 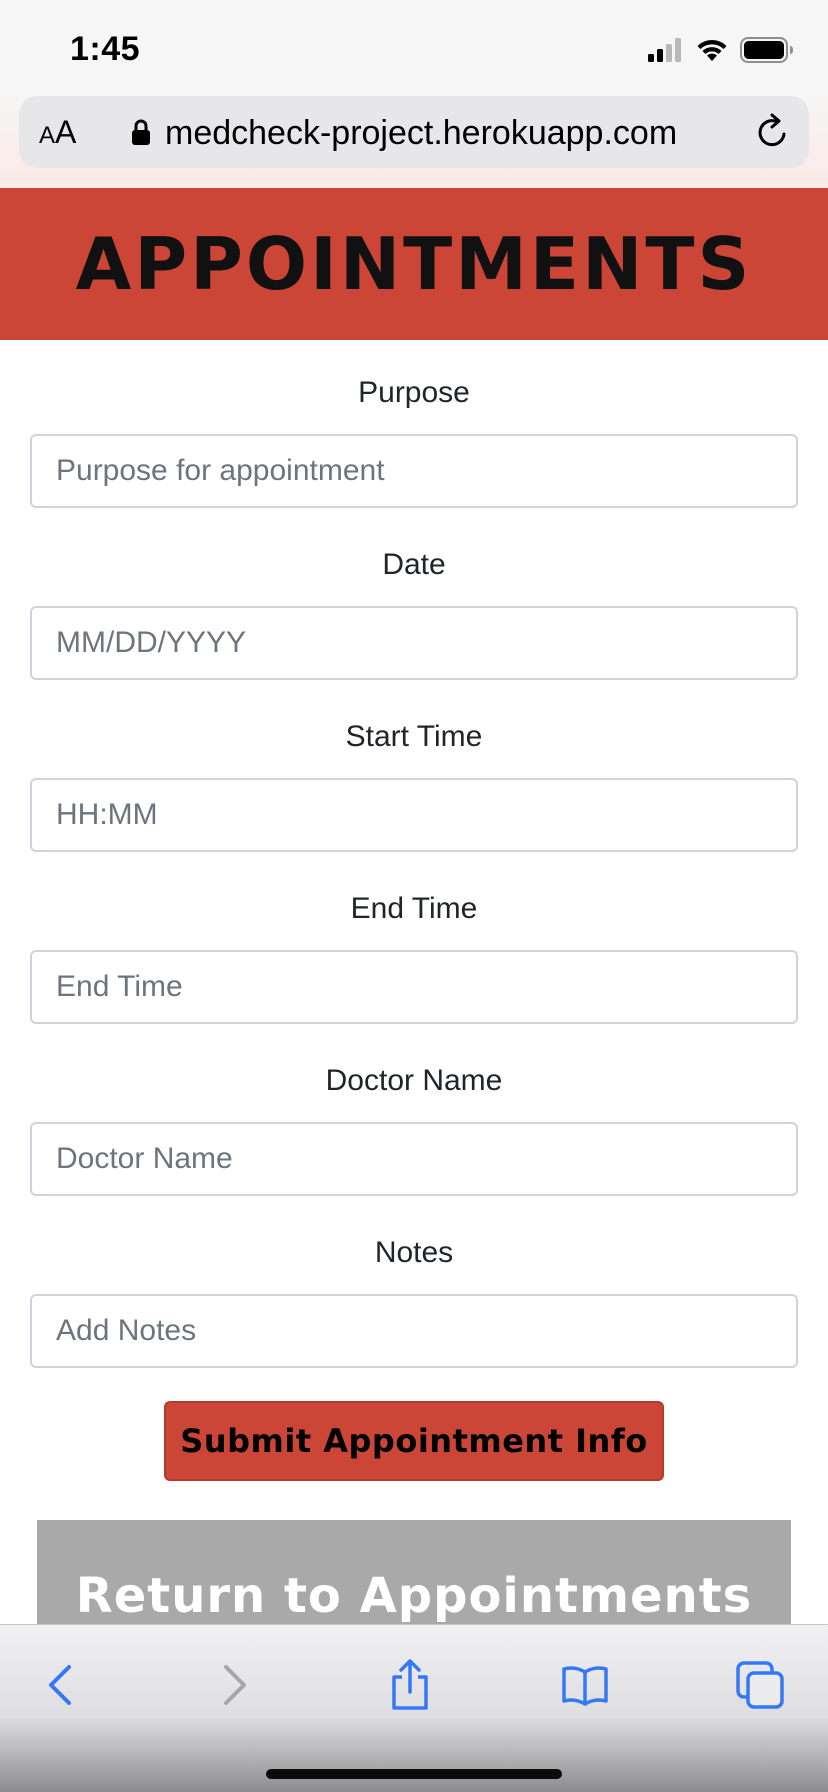 What do you see at coordinates (414, 1252) in the screenshot?
I see `notes-label: Notes` at bounding box center [414, 1252].